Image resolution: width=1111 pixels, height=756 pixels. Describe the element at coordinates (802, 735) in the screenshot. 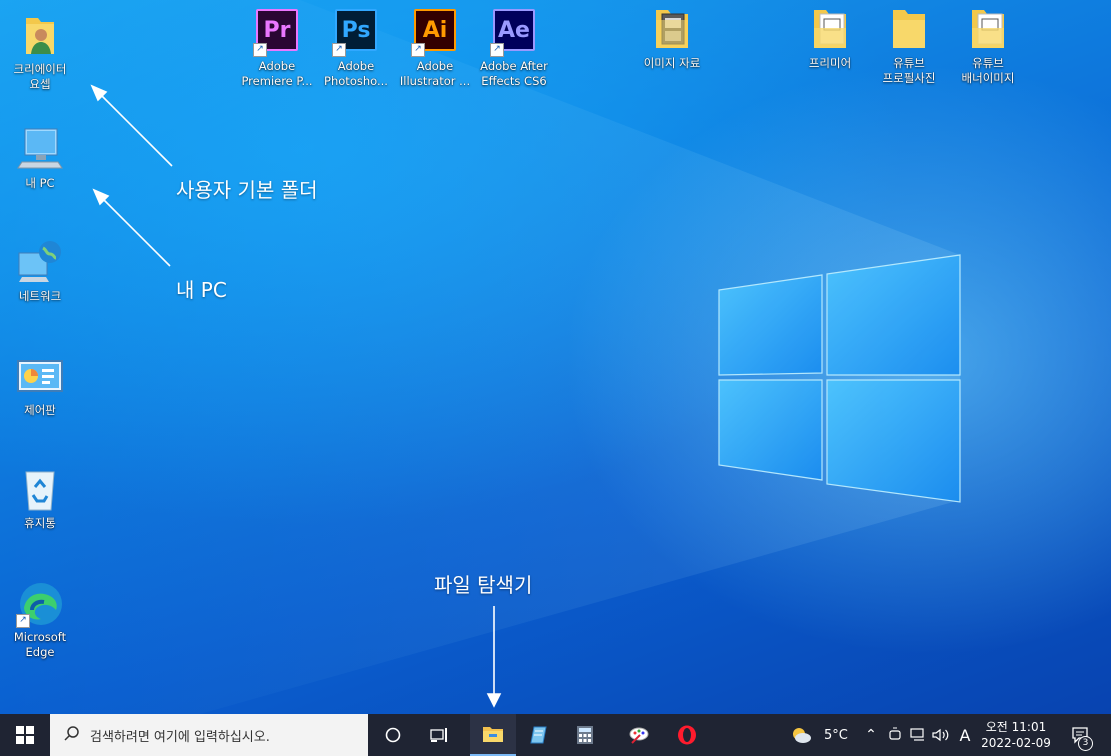

I see `weather-sun-cloud-icon` at that location.